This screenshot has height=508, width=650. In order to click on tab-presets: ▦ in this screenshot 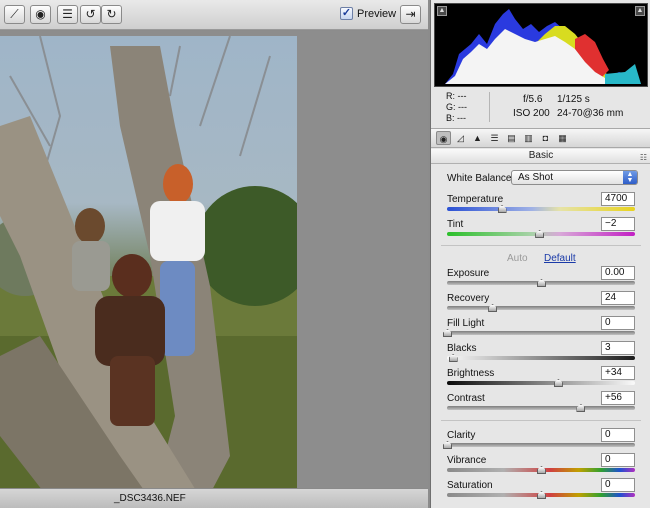, I will do `click(562, 138)`.